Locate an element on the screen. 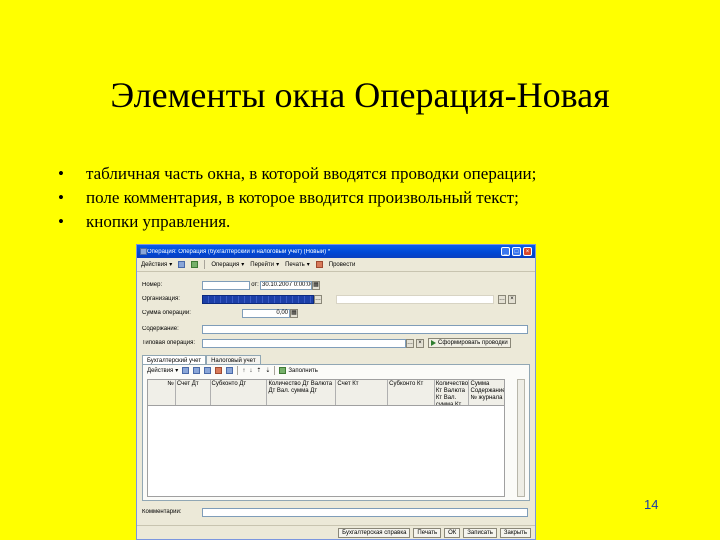 The width and height of the screenshot is (720, 540). number-label: Номер: is located at coordinates (152, 285).